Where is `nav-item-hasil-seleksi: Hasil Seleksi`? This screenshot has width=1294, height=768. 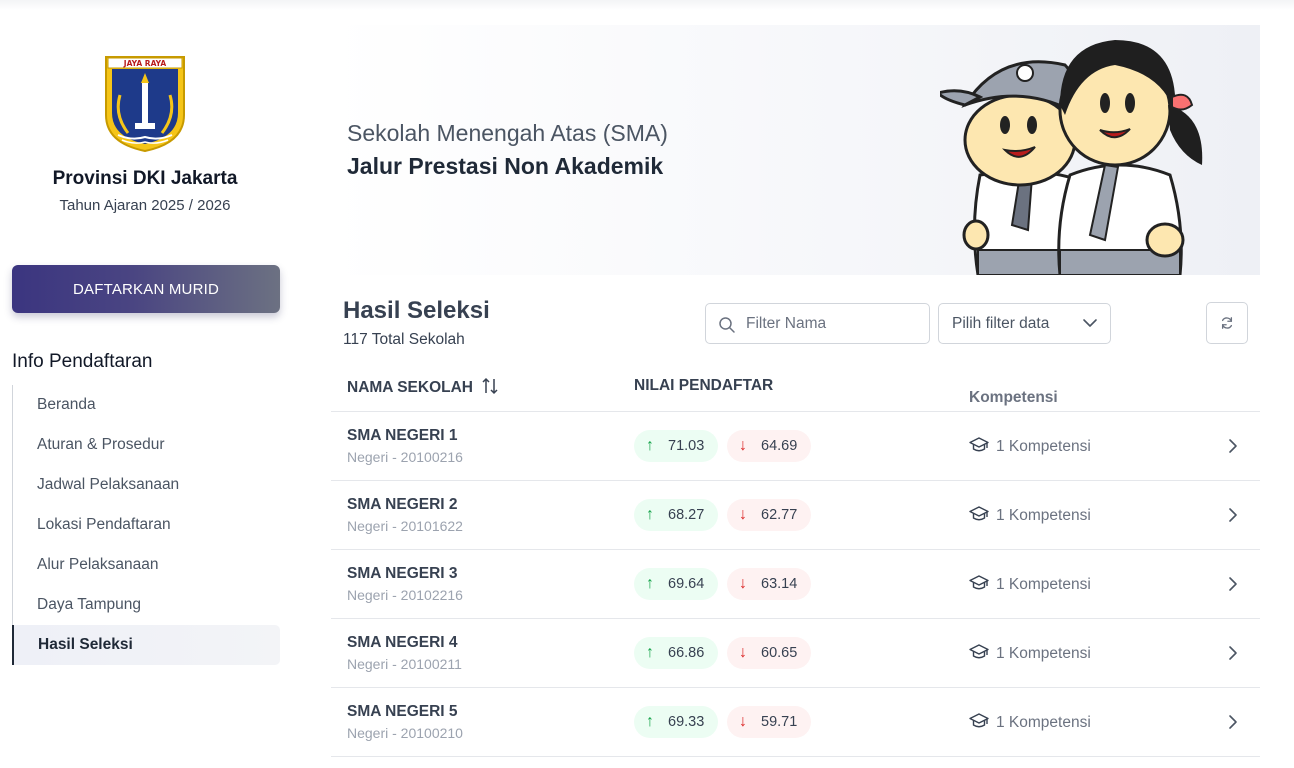
nav-item-hasil-seleksi: Hasil Seleksi is located at coordinates (146, 645).